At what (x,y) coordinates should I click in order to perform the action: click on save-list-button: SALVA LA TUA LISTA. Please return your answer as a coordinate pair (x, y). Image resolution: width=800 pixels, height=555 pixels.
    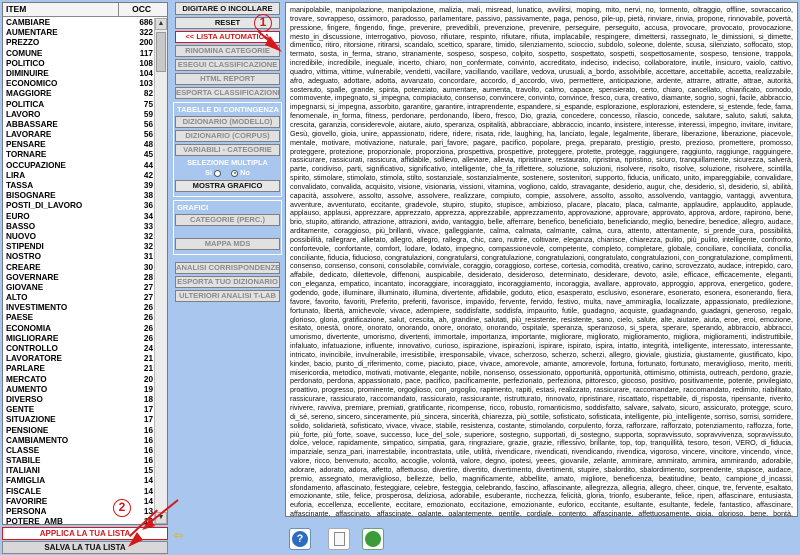
    Looking at the image, I should click on (85, 547).